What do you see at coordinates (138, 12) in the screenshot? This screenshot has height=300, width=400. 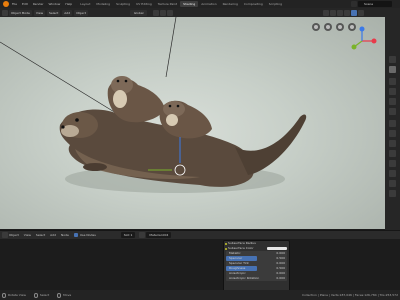 I see `orientation-dropdown: Global` at bounding box center [138, 12].